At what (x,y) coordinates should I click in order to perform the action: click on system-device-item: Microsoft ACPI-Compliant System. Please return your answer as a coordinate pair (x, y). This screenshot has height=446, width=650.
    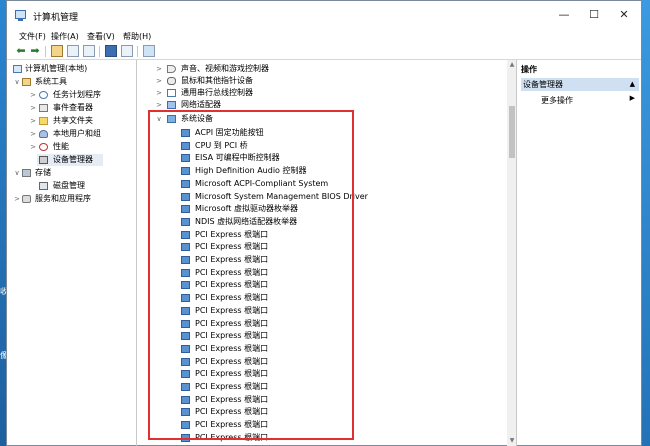
    Looking at the image, I should click on (317, 184).